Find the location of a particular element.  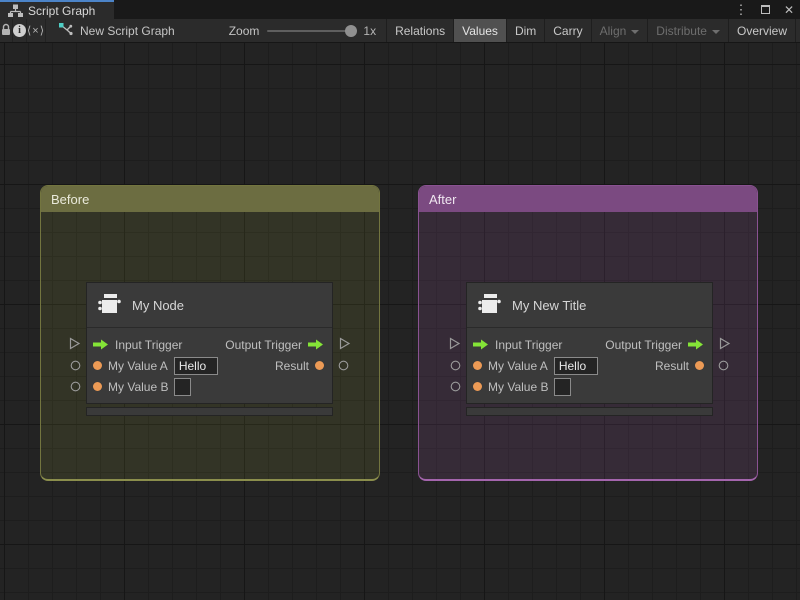

graph-name-segment: New Script Graph is located at coordinates (116, 30).